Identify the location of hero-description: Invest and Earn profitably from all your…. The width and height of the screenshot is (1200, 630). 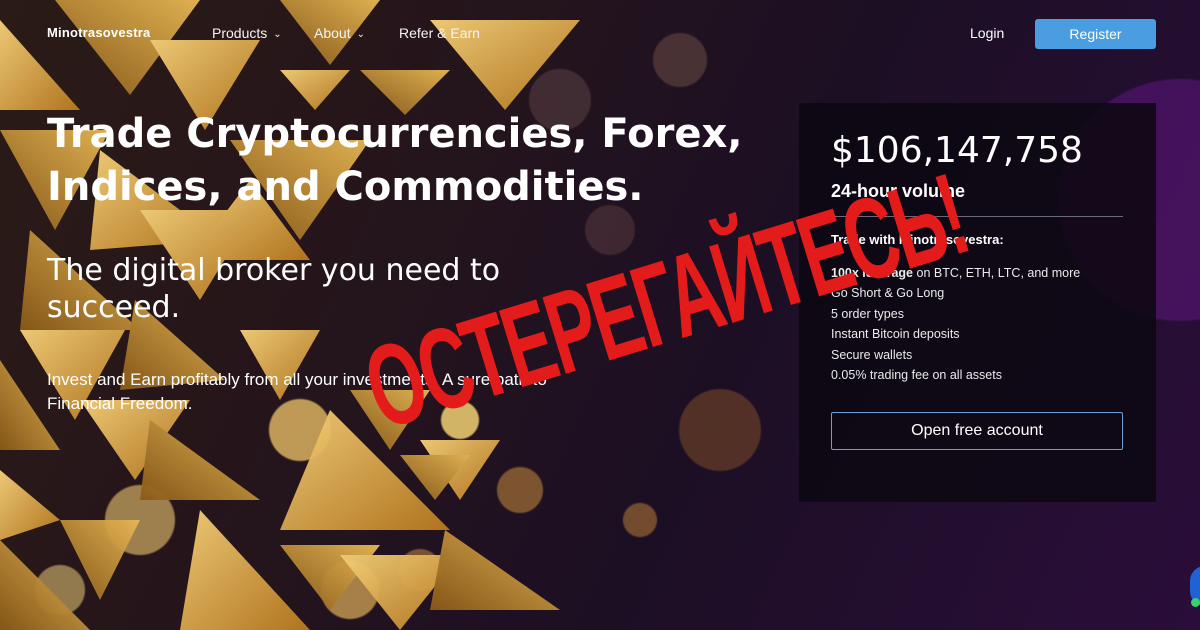
(297, 391).